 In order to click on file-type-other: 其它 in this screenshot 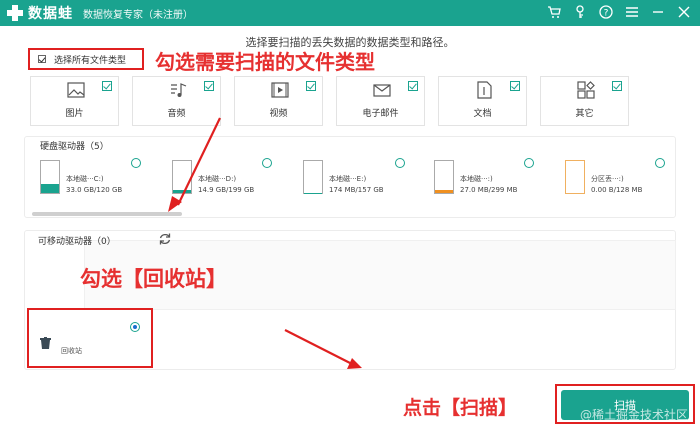, I will do `click(584, 101)`.